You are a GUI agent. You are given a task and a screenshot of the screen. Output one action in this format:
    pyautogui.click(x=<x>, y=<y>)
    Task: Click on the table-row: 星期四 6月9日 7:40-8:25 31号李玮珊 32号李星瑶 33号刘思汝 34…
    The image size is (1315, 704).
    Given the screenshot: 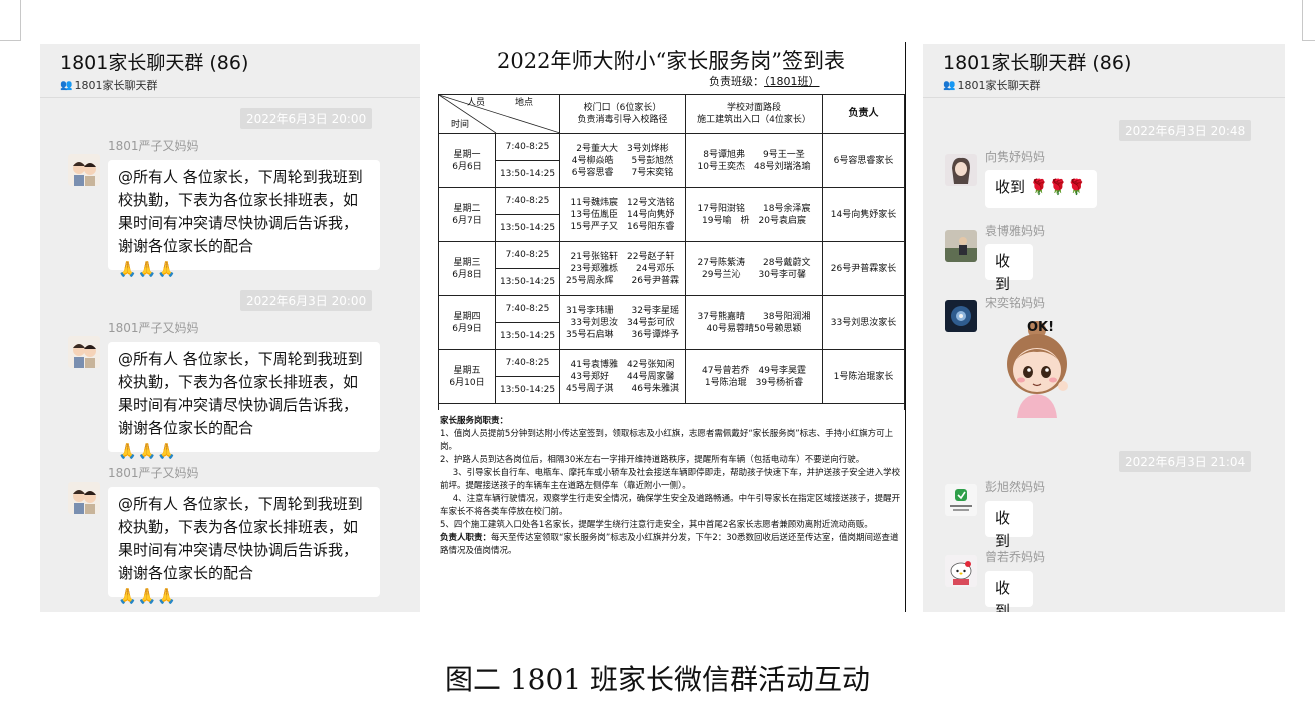 What is the action you would take?
    pyautogui.click(x=671, y=322)
    